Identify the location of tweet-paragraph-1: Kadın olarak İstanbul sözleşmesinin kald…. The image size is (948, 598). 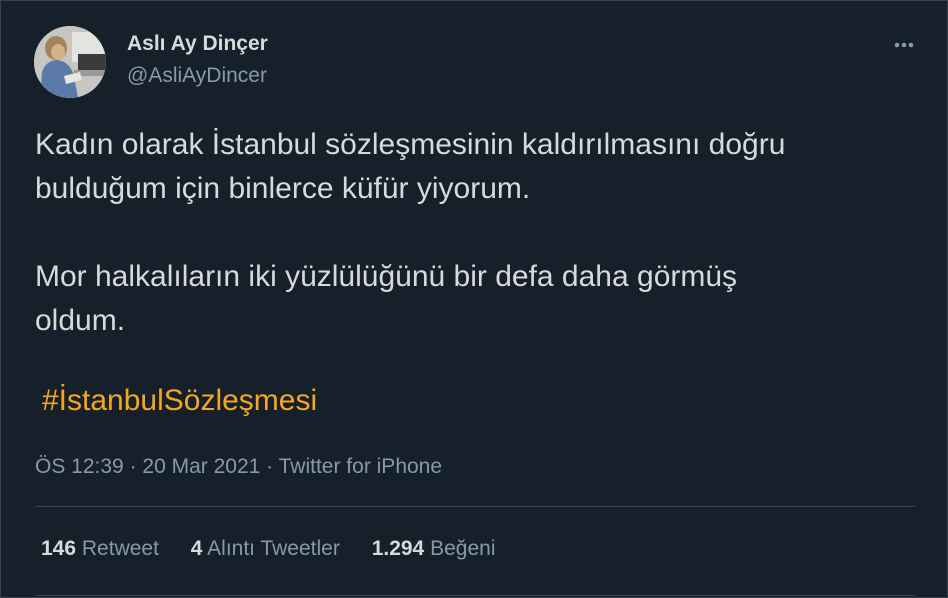
(475, 167).